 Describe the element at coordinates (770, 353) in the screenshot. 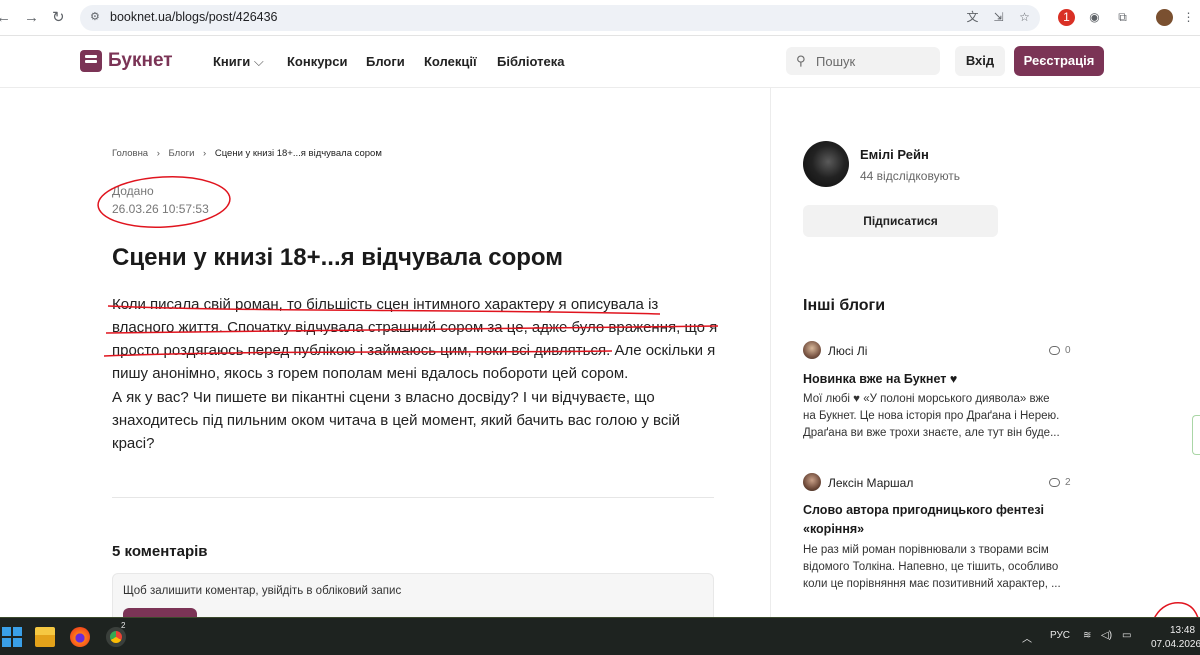

I see `sidebar-divider` at that location.